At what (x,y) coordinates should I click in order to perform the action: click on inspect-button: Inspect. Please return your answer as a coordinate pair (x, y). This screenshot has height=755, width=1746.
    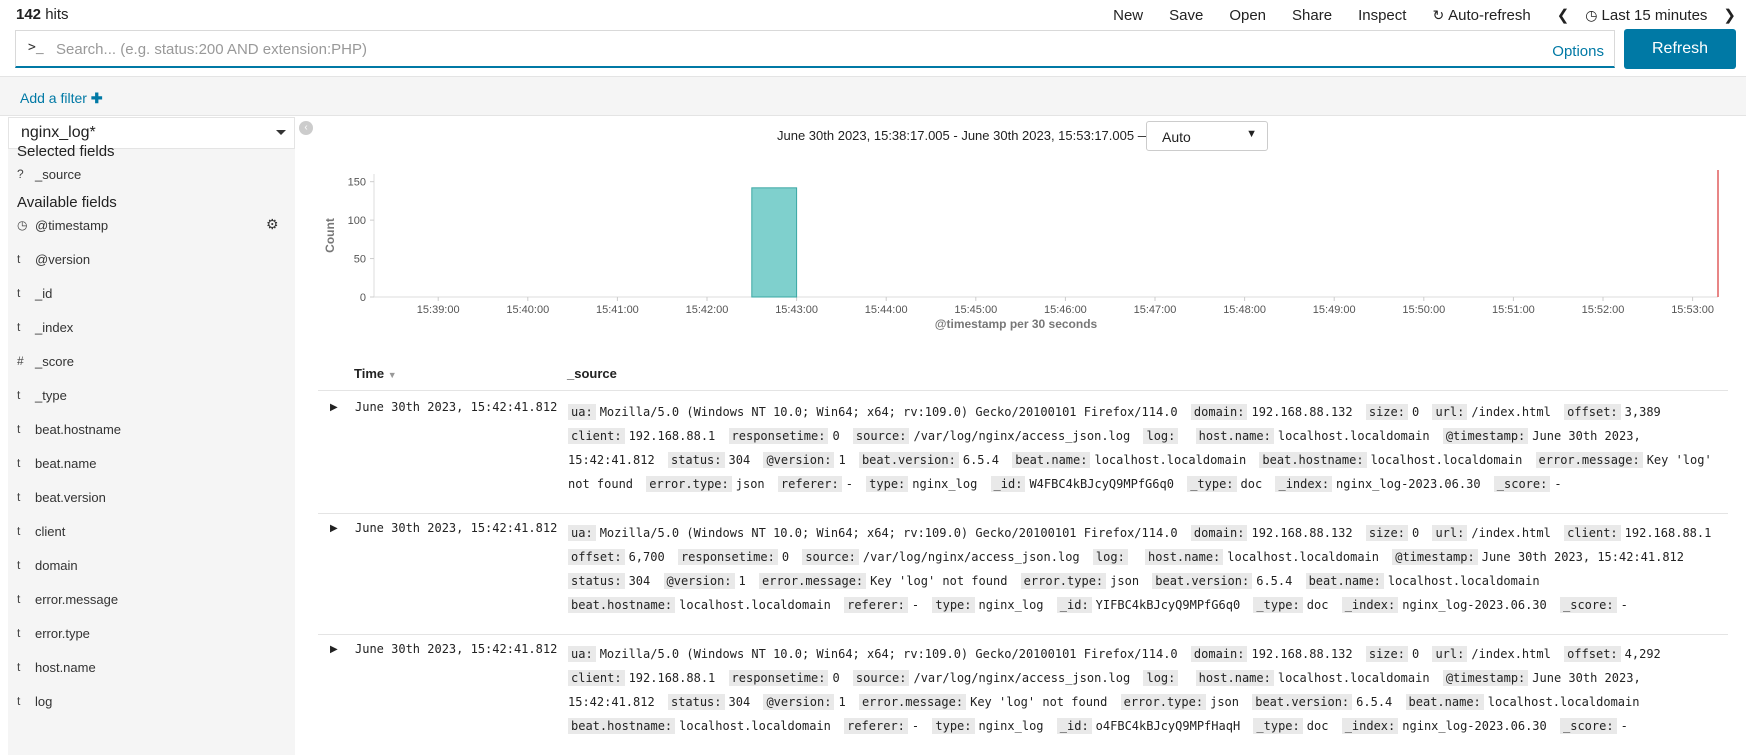
    Looking at the image, I should click on (1382, 15).